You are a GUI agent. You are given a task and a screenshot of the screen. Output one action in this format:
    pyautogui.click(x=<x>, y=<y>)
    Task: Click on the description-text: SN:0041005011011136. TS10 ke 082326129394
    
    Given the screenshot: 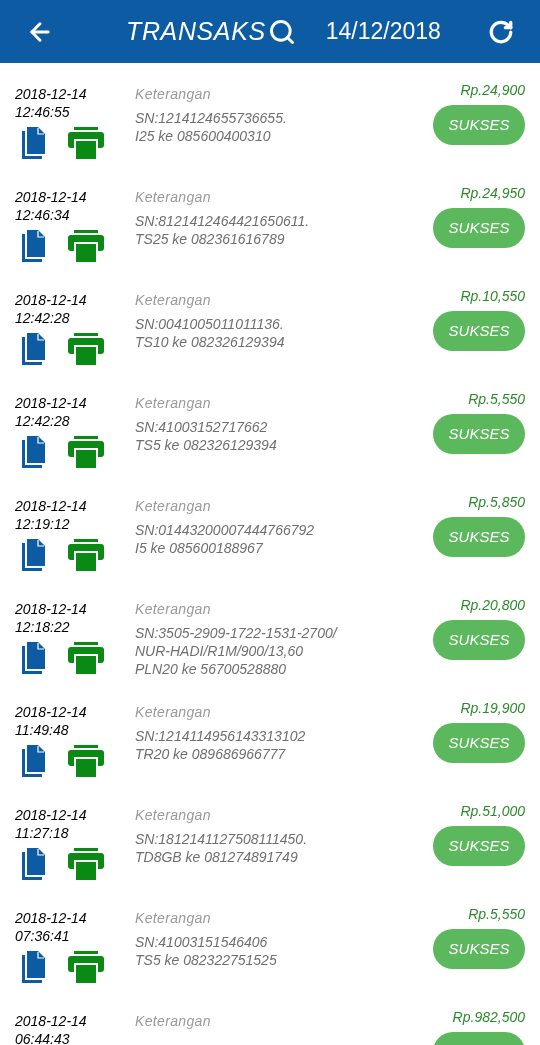 What is the action you would take?
    pyautogui.click(x=210, y=333)
    